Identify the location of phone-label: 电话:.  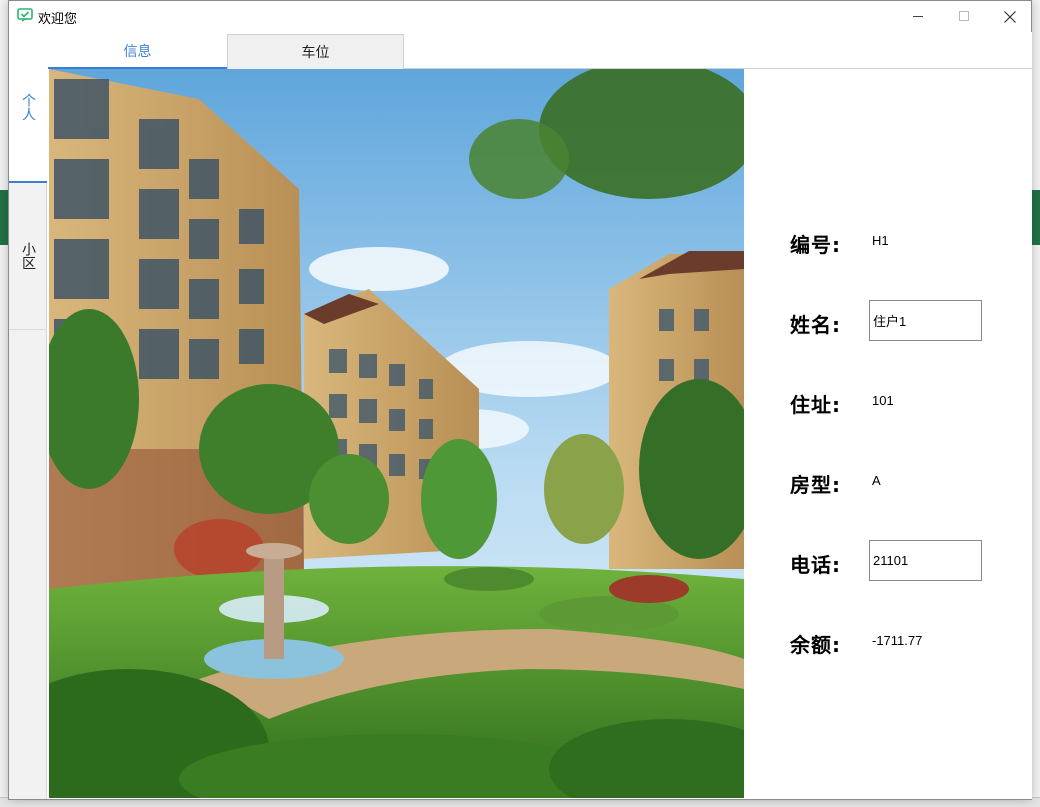
(815, 565).